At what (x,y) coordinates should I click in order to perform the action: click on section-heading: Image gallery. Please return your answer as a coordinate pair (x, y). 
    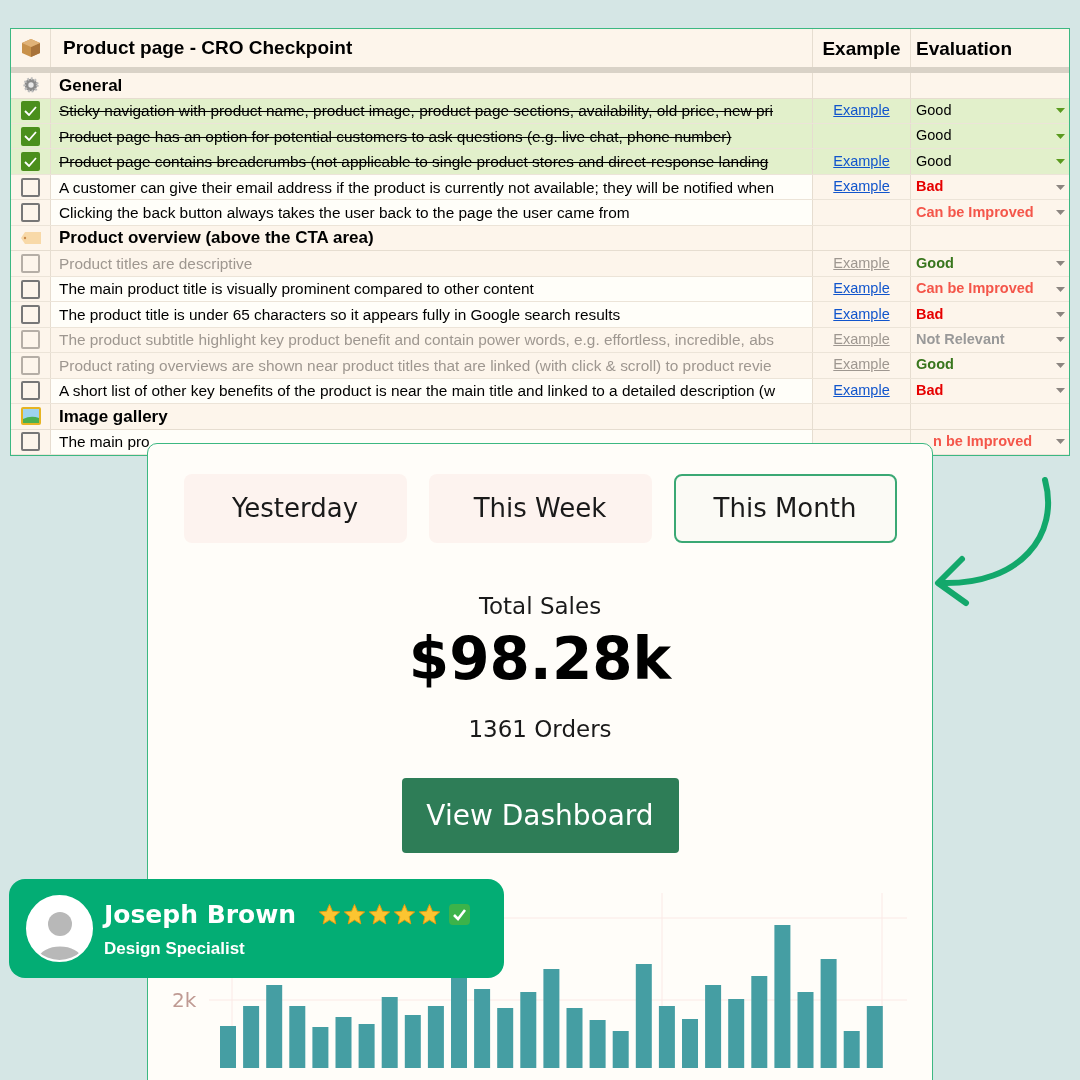
    Looking at the image, I should click on (113, 416).